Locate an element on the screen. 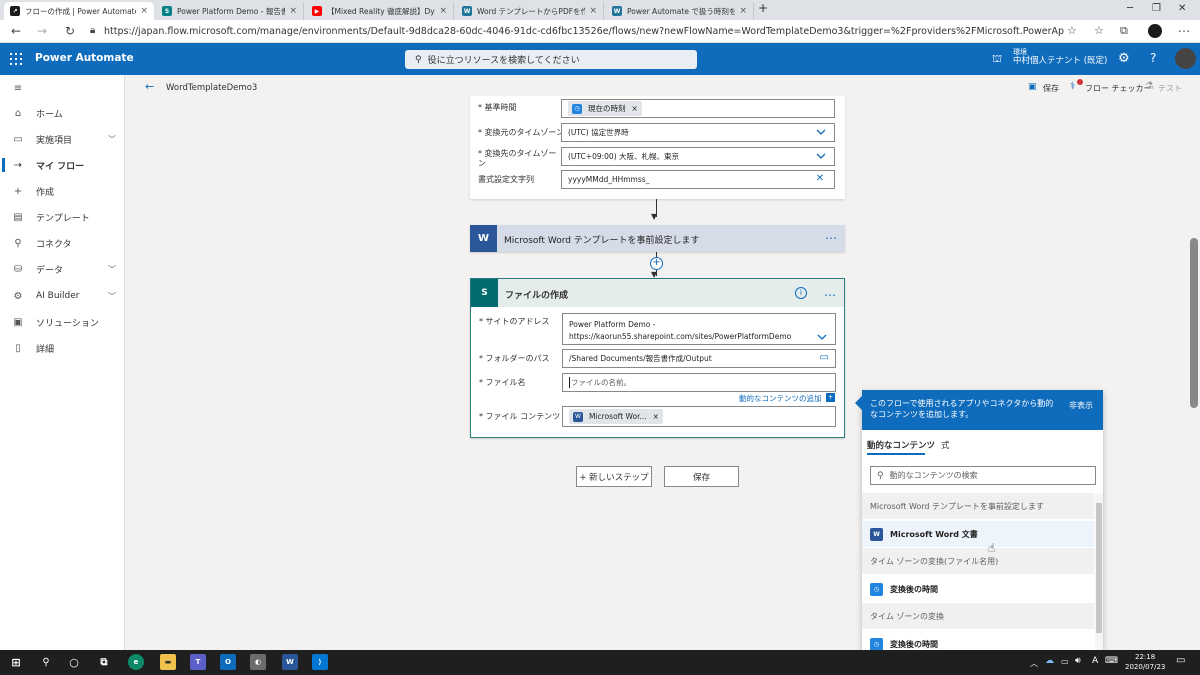 The height and width of the screenshot is (675, 1200). insert-step-plus-icon: + is located at coordinates (656, 263).